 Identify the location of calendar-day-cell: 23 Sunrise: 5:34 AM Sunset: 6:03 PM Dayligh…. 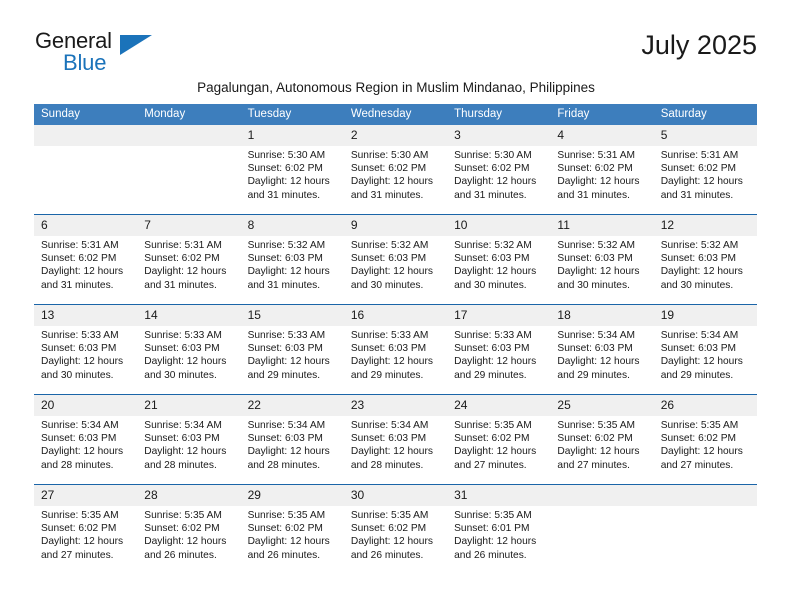
(395, 439).